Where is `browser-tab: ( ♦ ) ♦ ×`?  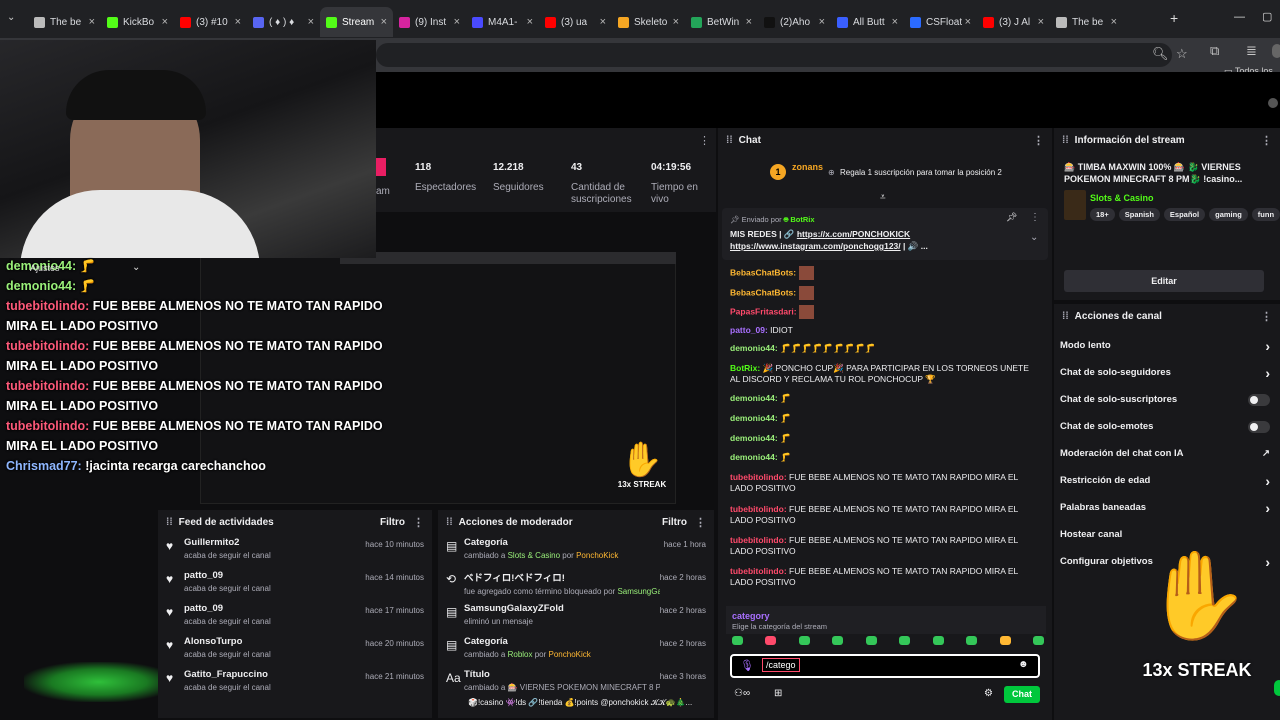
browser-tab: ( ♦ ) ♦ × is located at coordinates (283, 22).